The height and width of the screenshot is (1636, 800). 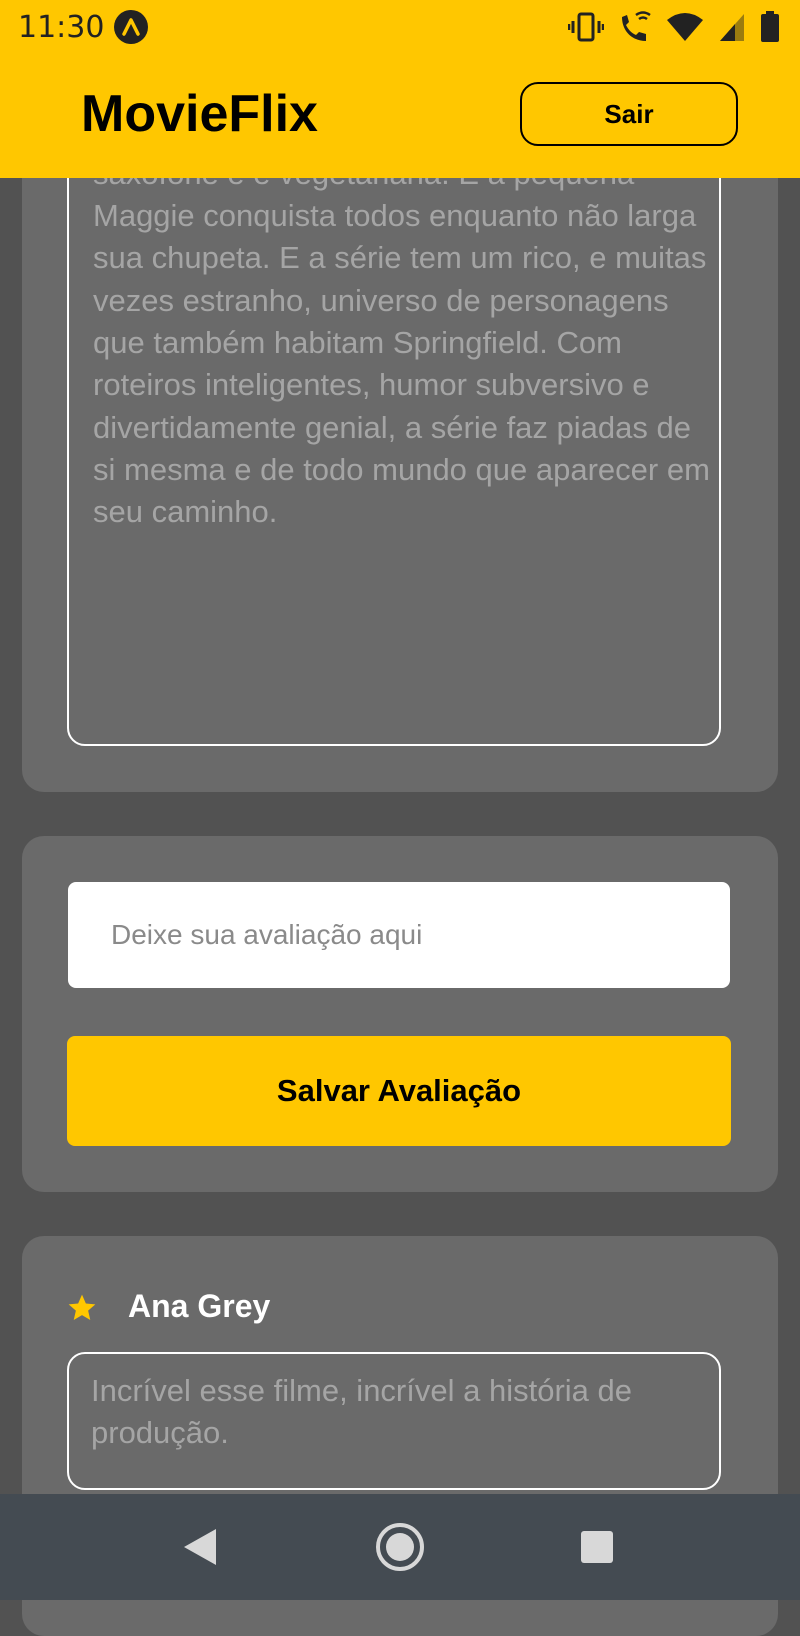 What do you see at coordinates (685, 27) in the screenshot?
I see `wifi-icon` at bounding box center [685, 27].